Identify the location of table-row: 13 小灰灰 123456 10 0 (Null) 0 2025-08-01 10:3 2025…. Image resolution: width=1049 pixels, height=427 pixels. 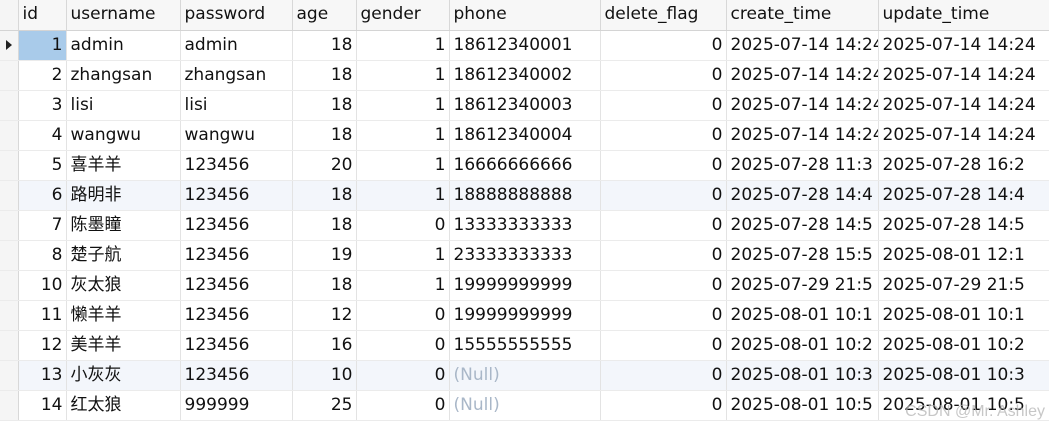
(524, 375).